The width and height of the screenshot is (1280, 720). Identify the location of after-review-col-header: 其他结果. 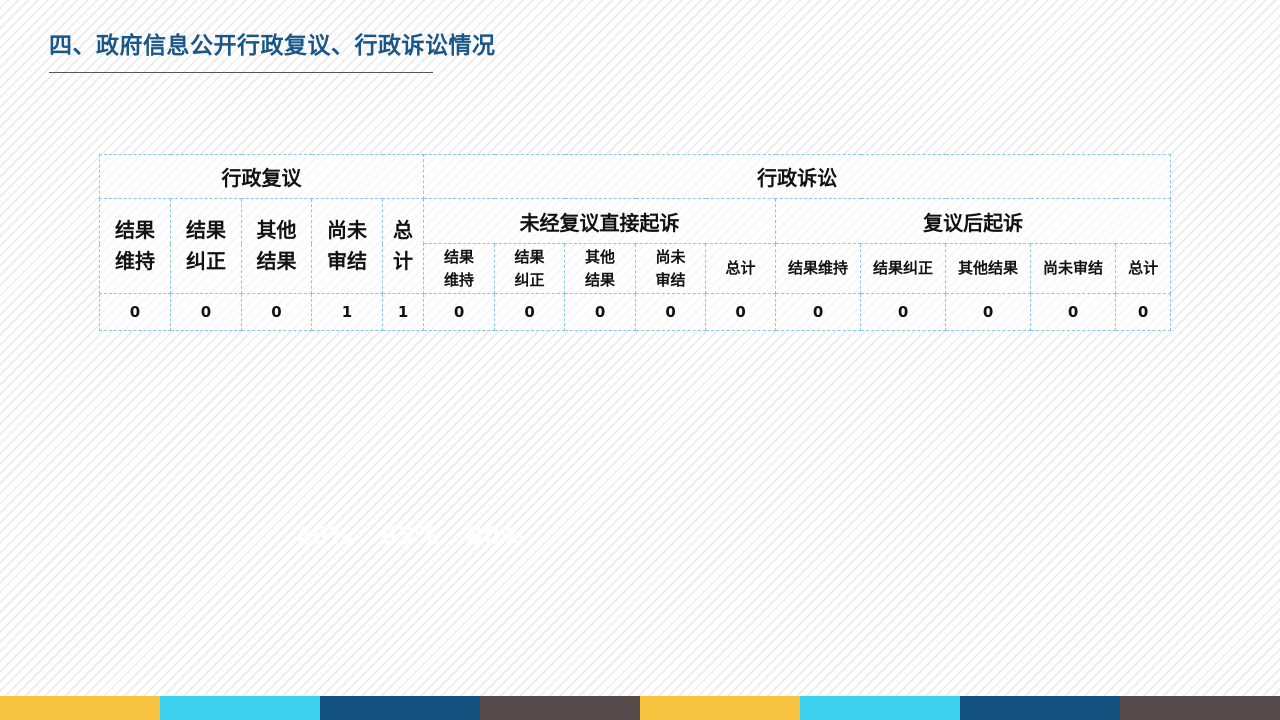
(988, 268).